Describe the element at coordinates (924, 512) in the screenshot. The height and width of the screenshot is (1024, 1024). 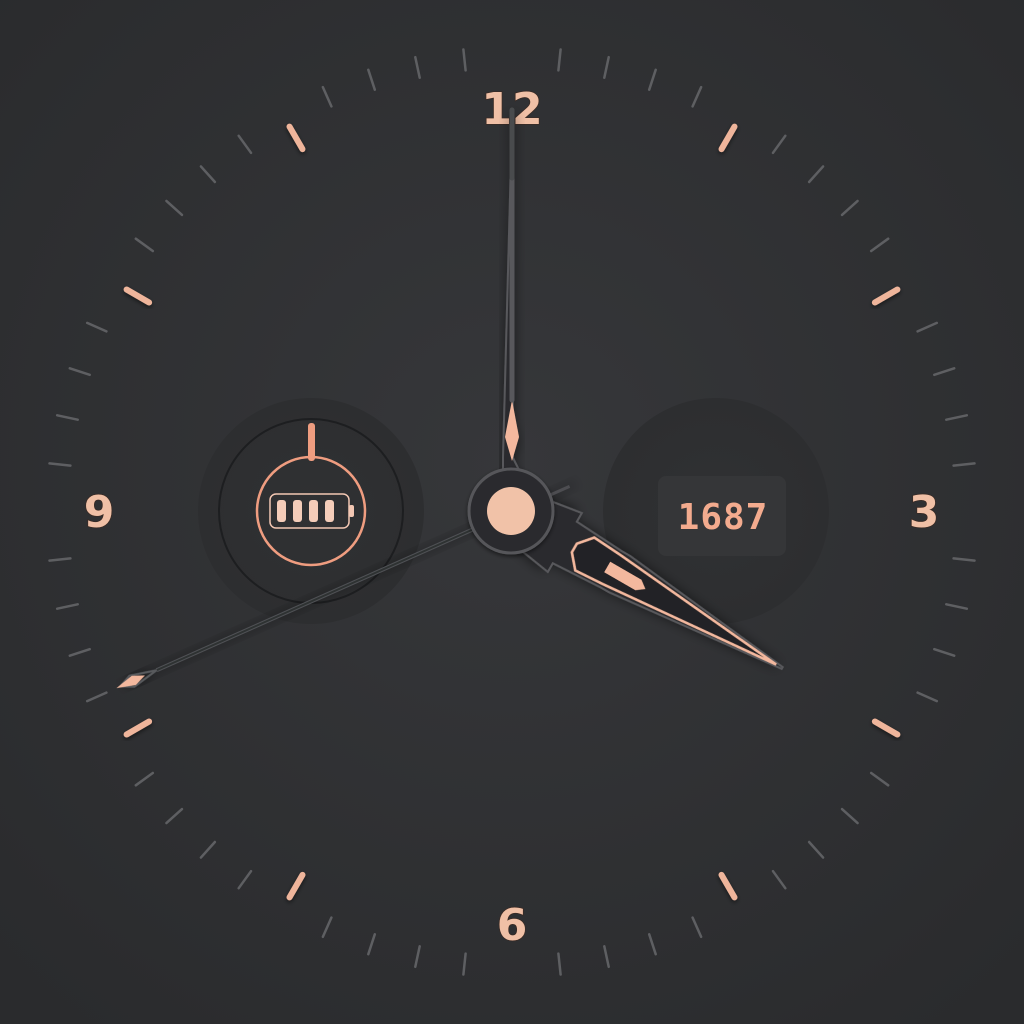
I see `numeral-3: 3` at that location.